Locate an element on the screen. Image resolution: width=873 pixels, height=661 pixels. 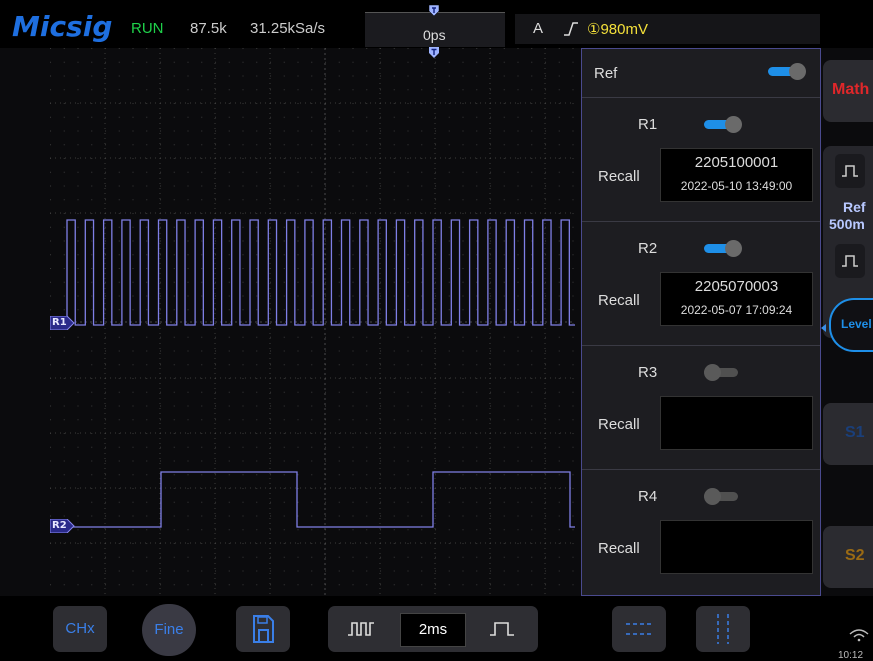
dense-pulse-icon is located at coordinates (361, 629).